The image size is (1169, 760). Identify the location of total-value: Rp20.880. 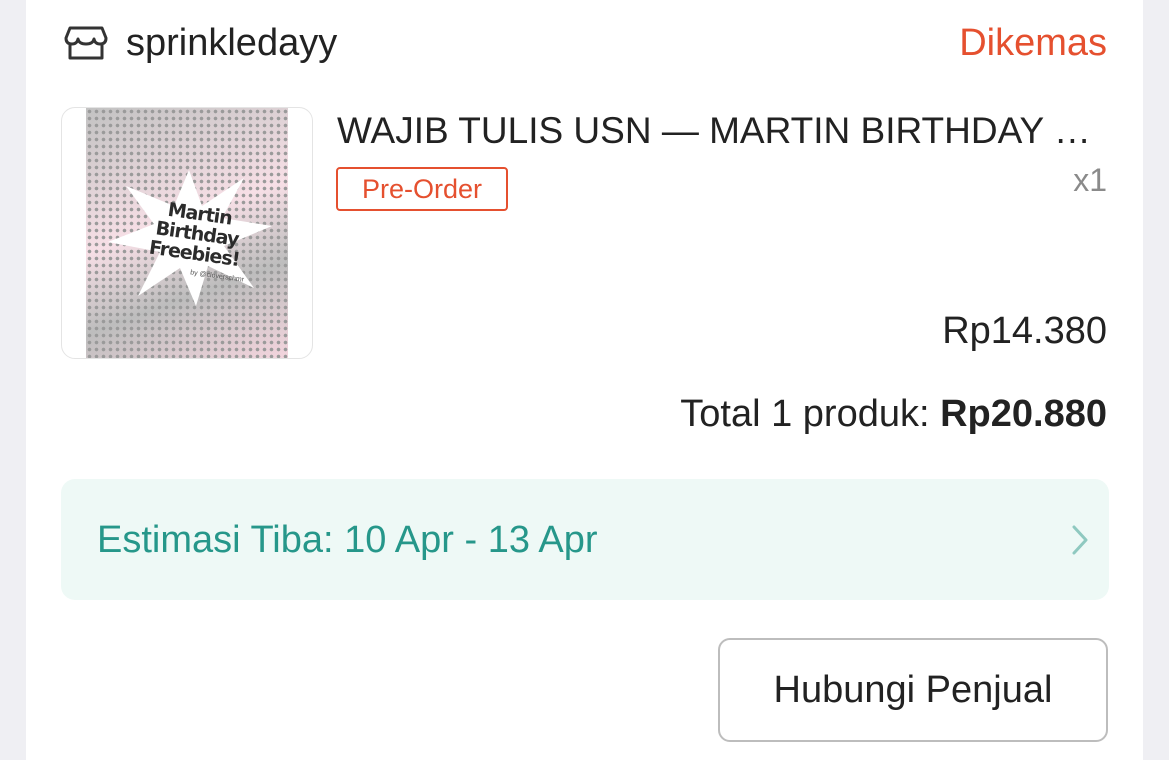
(1023, 414).